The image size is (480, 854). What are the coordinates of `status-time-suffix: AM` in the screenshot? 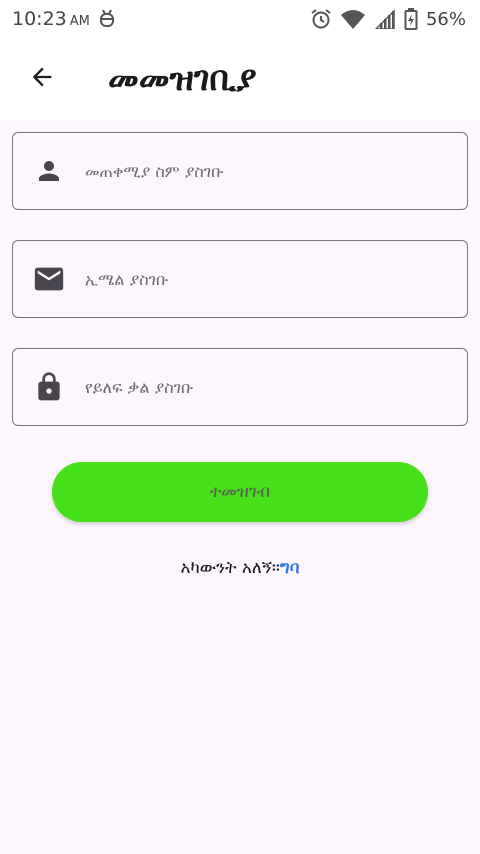 It's located at (79, 21).